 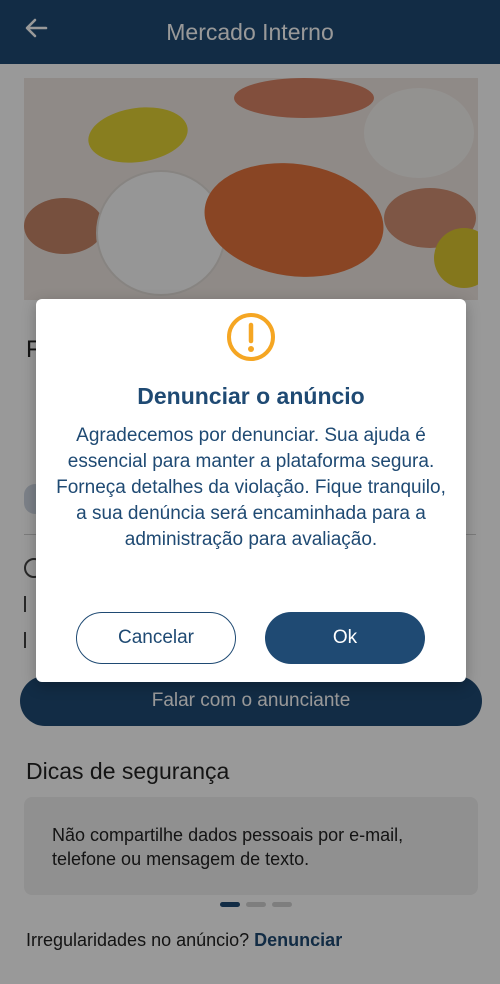 What do you see at coordinates (156, 638) in the screenshot?
I see `cancel-button: Cancelar` at bounding box center [156, 638].